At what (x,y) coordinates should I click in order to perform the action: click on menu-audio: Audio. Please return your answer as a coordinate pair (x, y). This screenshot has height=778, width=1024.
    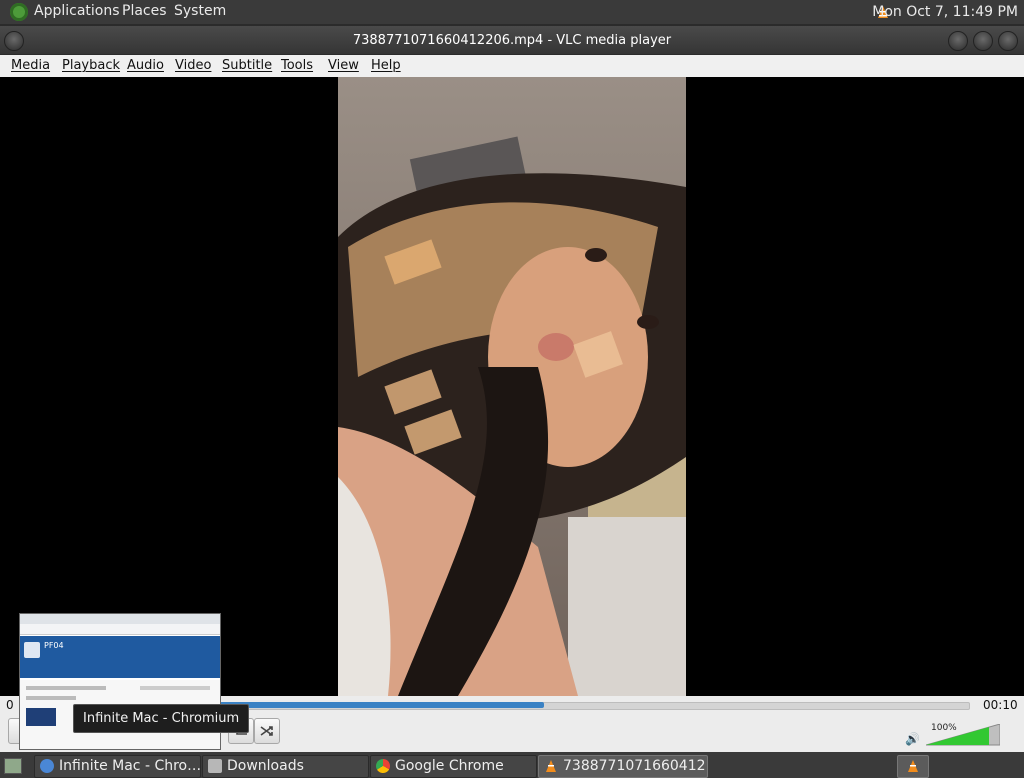
    Looking at the image, I should click on (145, 65).